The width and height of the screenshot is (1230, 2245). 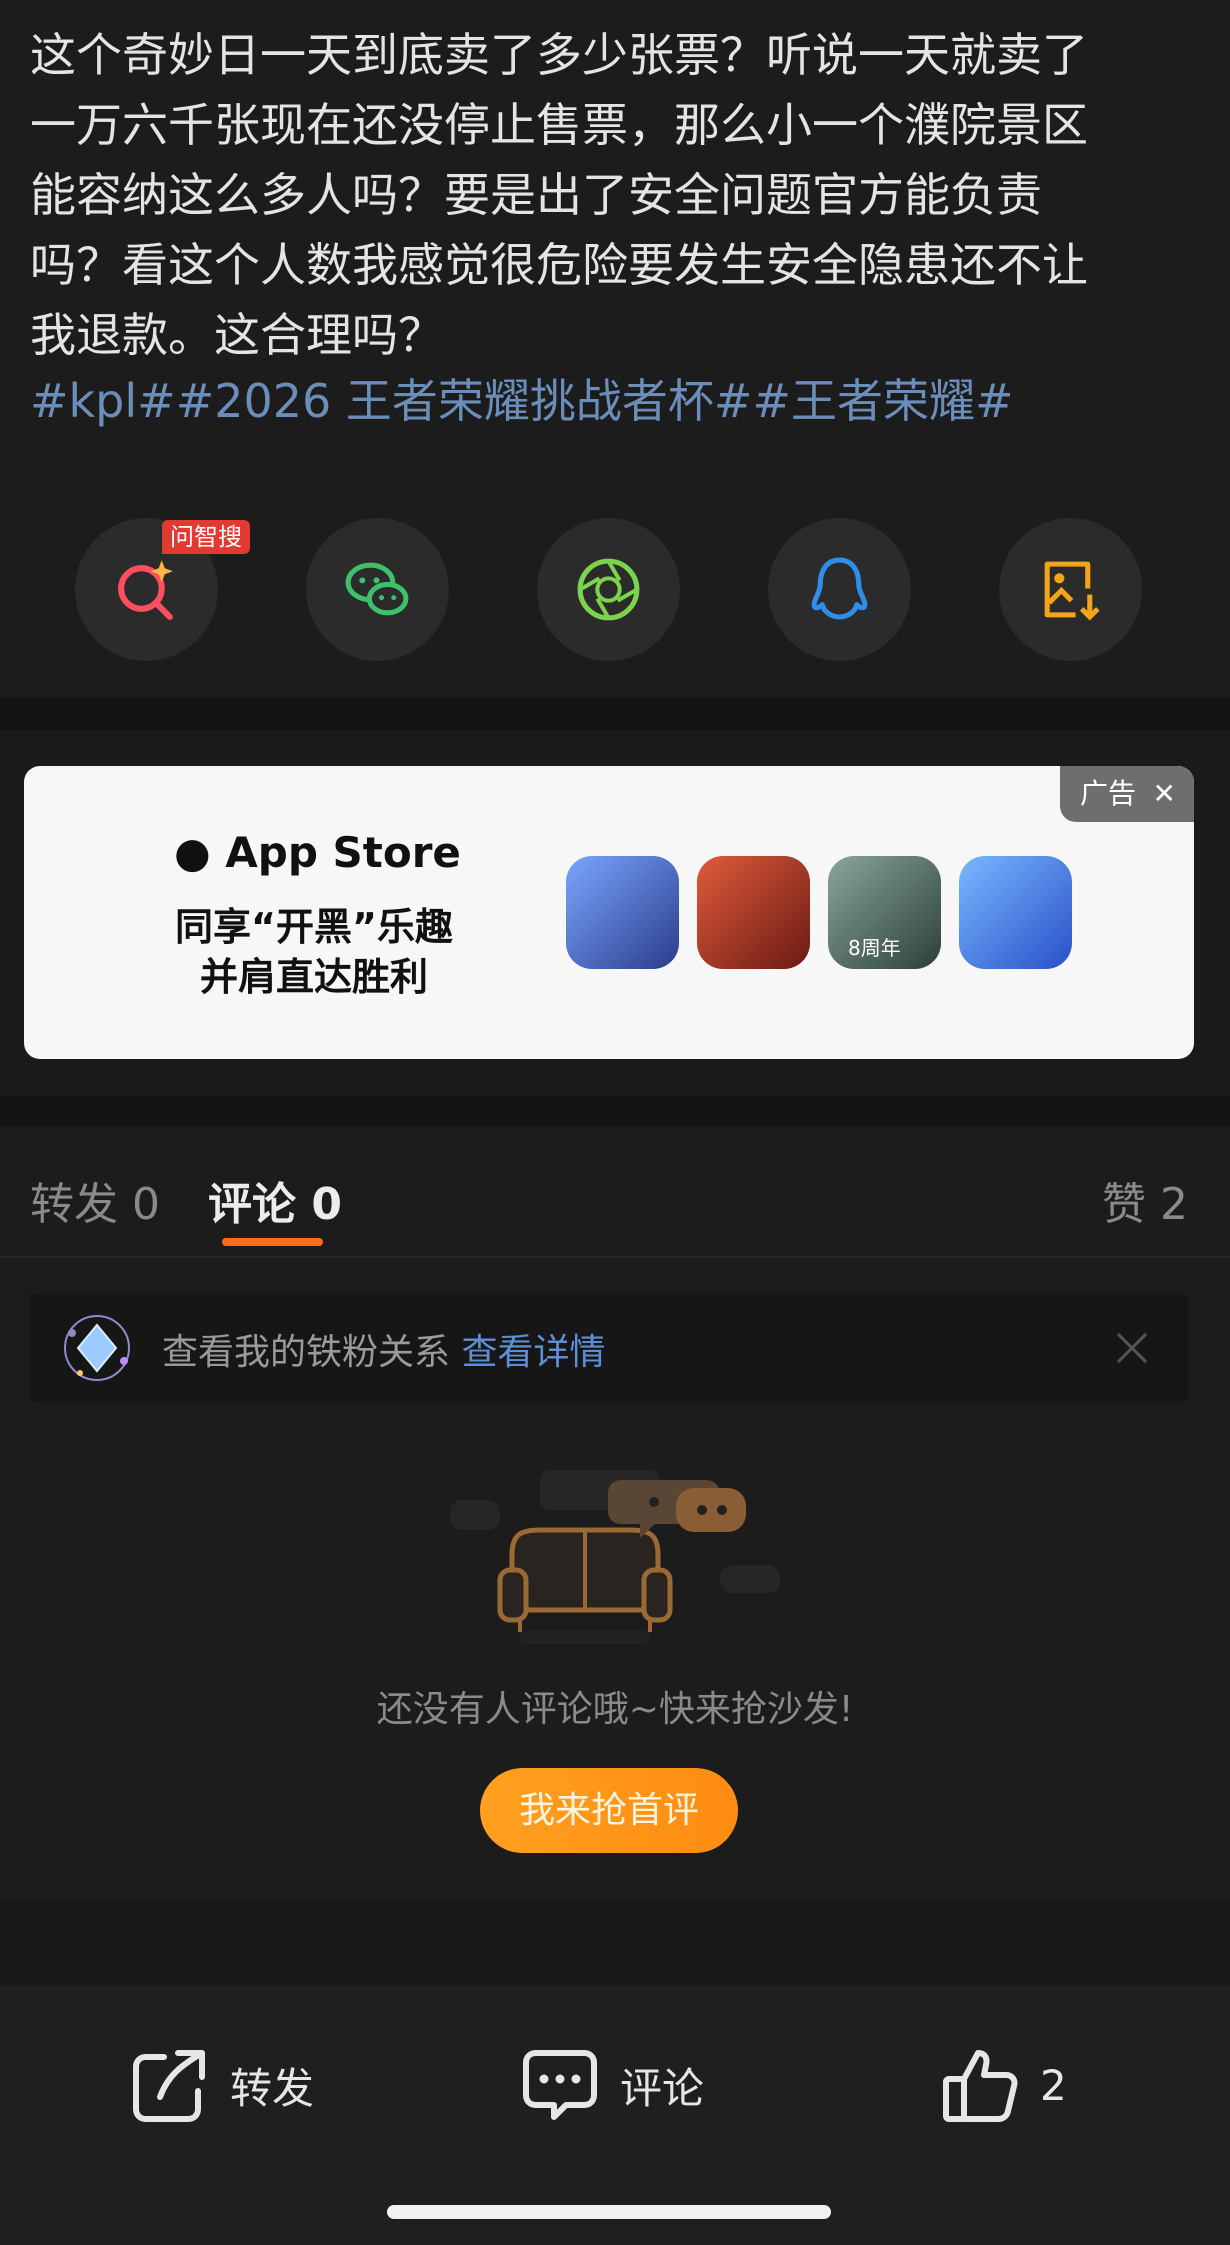 What do you see at coordinates (145, 590) in the screenshot?
I see `ask-search-icon` at bounding box center [145, 590].